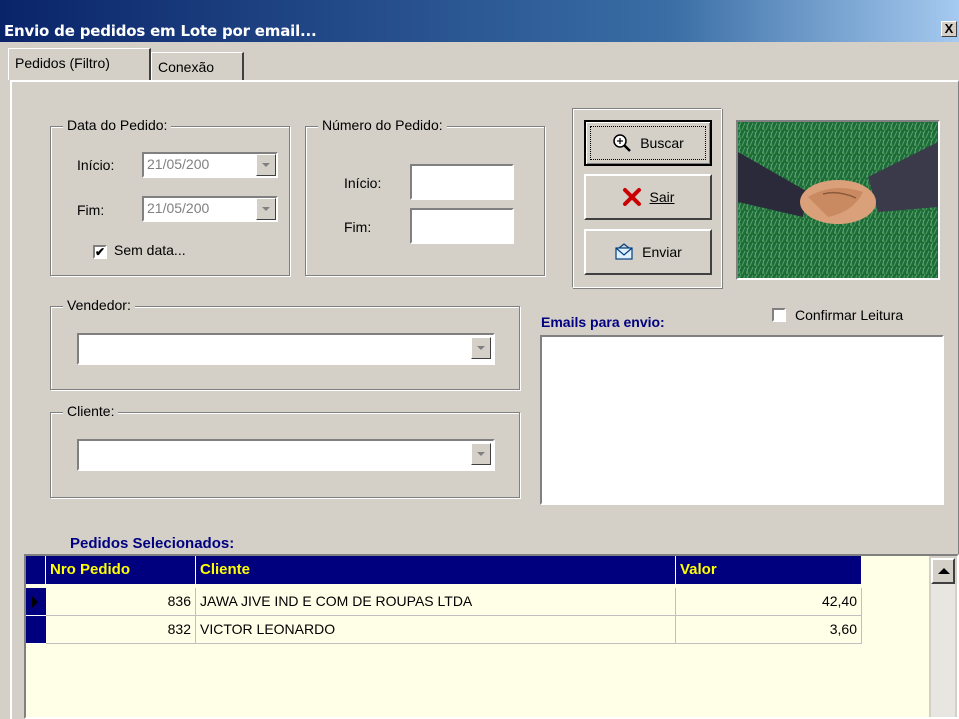  I want to click on client-dropdown-button, so click(481, 454).